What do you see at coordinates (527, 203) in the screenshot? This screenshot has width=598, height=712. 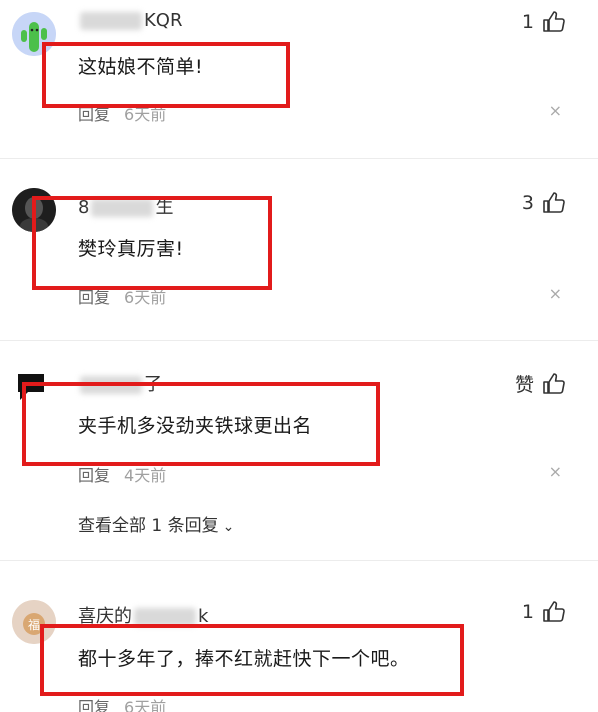 I see `like-count: 3` at bounding box center [527, 203].